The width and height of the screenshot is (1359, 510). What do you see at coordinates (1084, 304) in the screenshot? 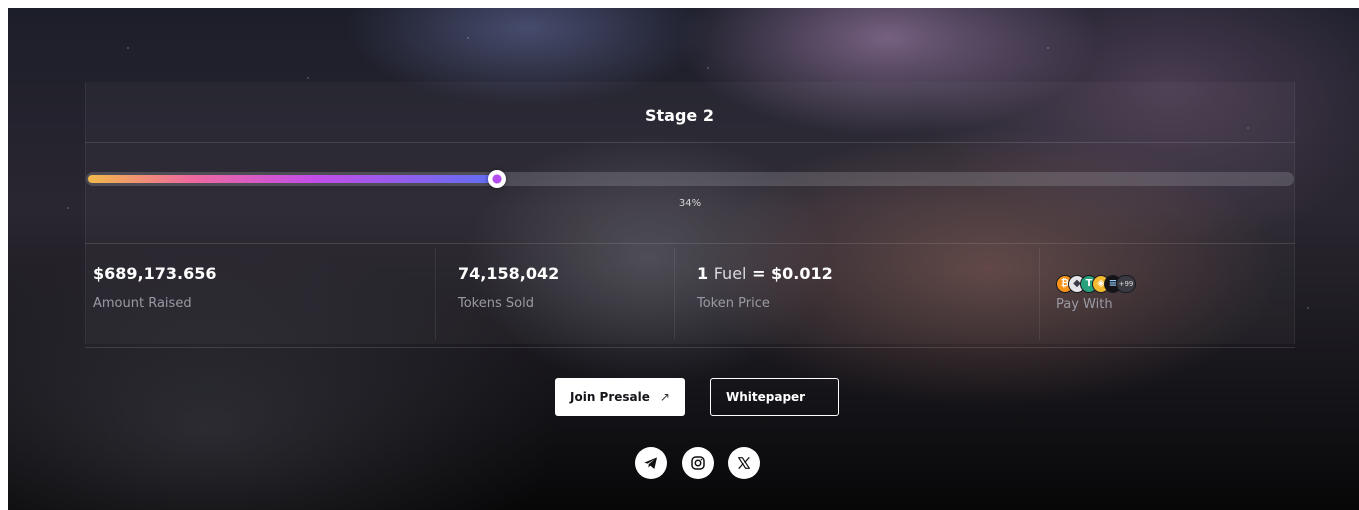
I see `pay-with-label: Pay With` at bounding box center [1084, 304].